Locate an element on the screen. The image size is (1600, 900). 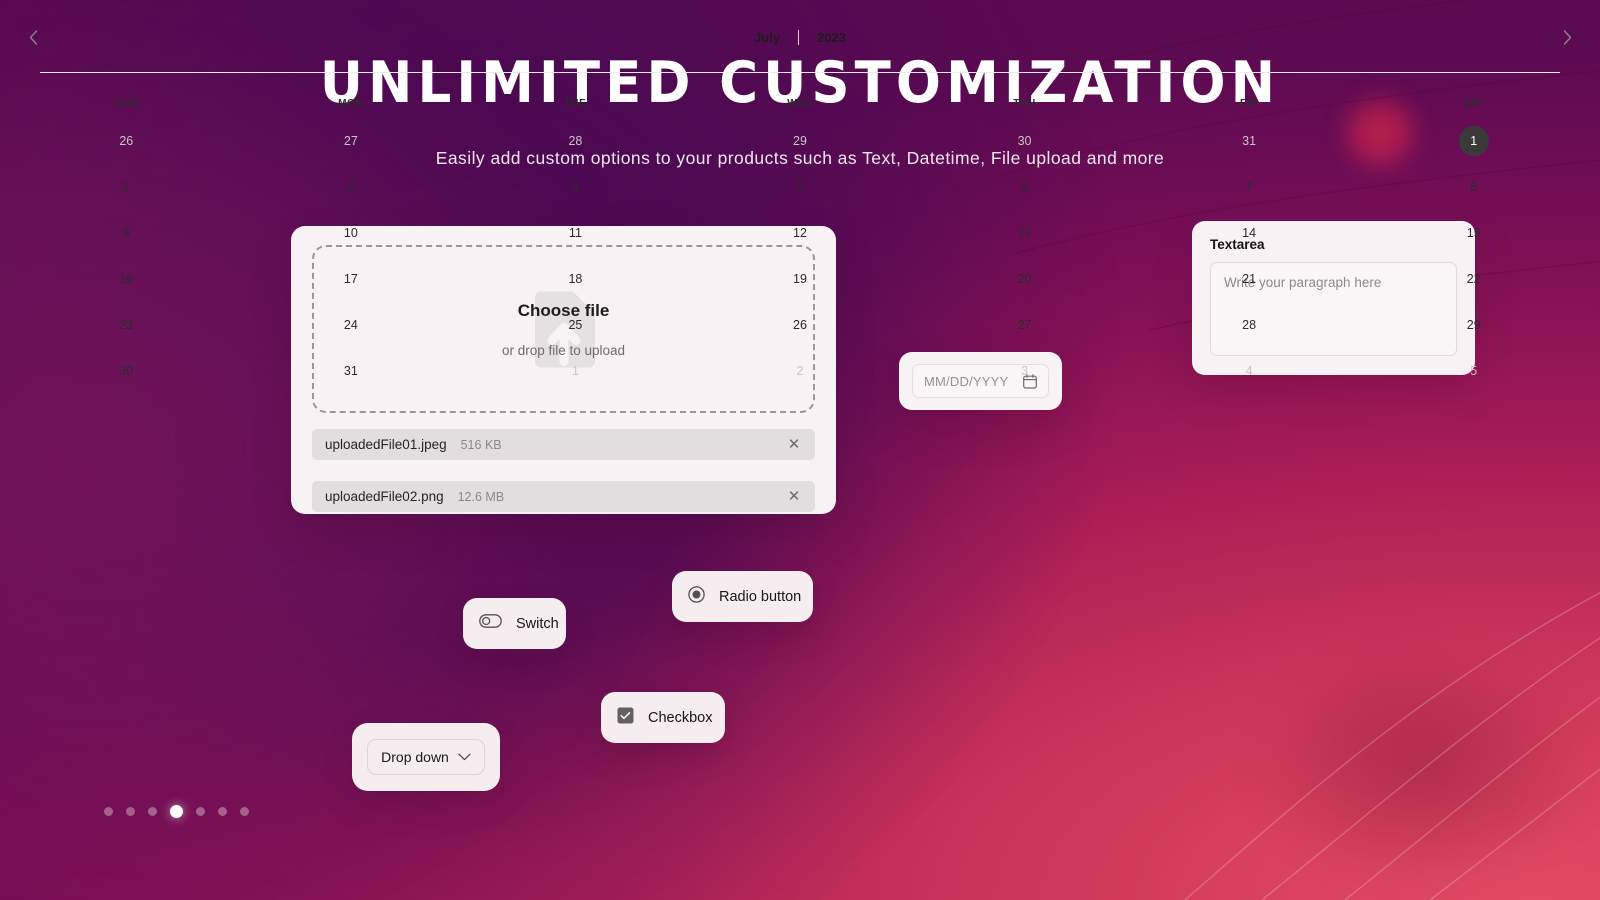
calendar-day-label: 4 is located at coordinates (575, 187).